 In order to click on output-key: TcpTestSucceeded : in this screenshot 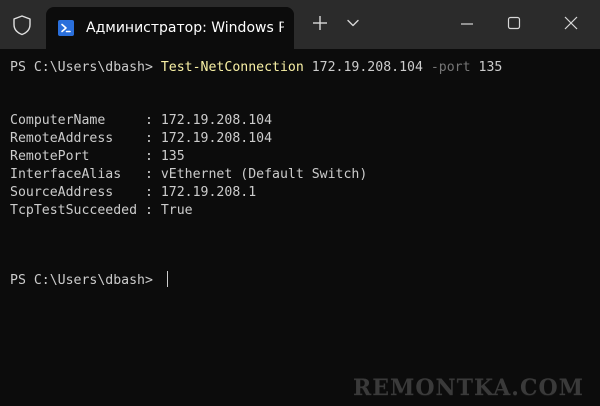, I will do `click(85, 210)`.